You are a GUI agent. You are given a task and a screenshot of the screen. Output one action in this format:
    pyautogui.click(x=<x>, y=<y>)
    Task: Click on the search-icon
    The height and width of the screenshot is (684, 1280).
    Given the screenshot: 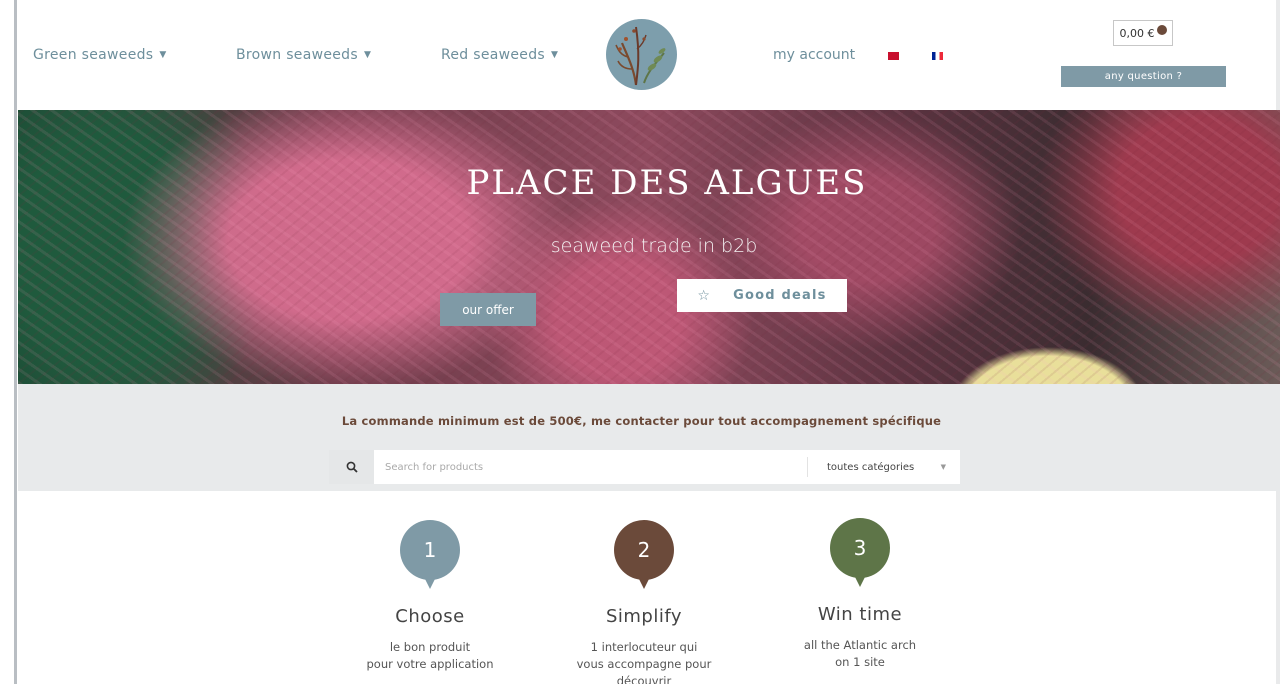 What is the action you would take?
    pyautogui.click(x=352, y=467)
    